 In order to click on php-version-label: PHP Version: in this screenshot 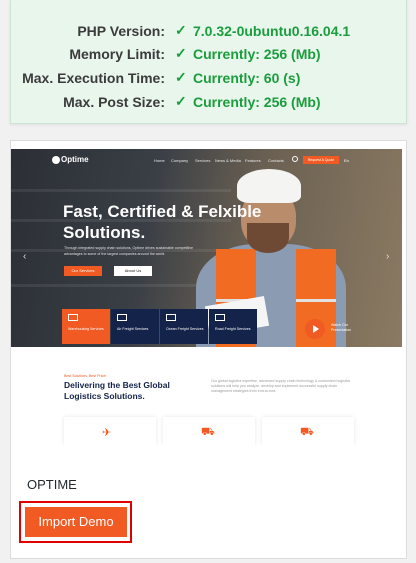, I will do `click(121, 31)`.